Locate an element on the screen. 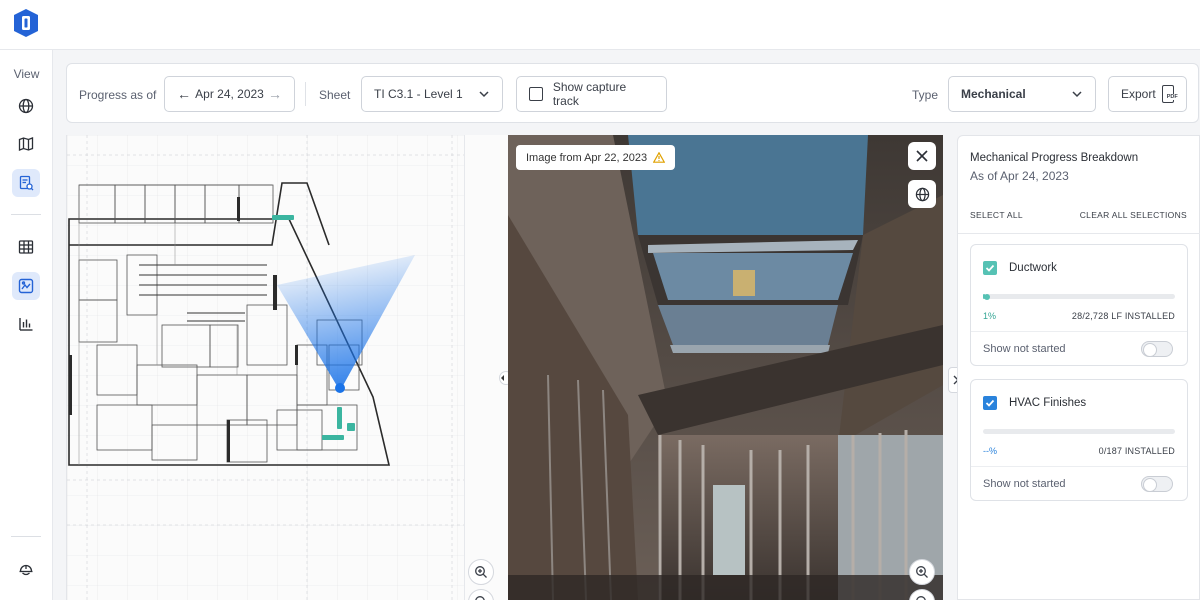 The width and height of the screenshot is (1200, 600). item-name: HVAC Finishes is located at coordinates (1048, 403).